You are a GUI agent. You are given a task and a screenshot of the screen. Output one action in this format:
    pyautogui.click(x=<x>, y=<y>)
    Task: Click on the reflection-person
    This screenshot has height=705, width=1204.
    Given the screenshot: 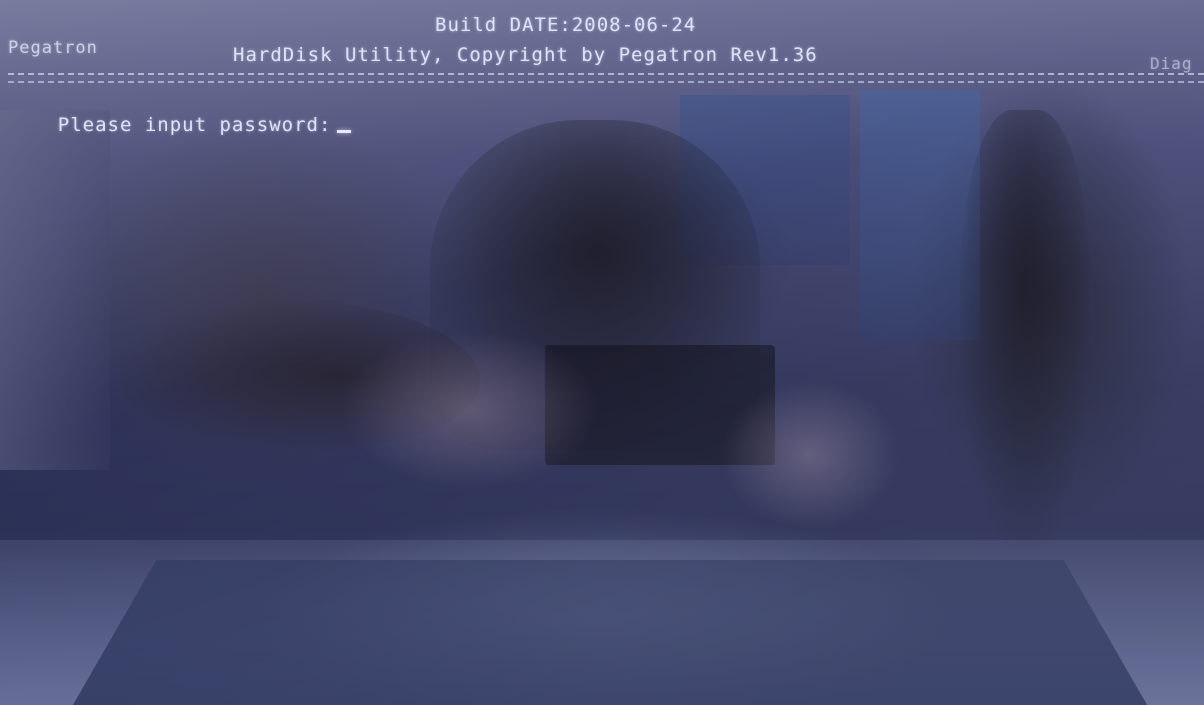 What is the action you would take?
    pyautogui.click(x=595, y=285)
    